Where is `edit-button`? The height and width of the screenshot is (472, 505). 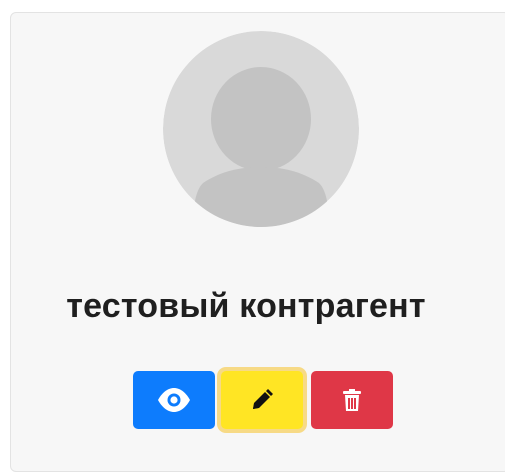 edit-button is located at coordinates (262, 400).